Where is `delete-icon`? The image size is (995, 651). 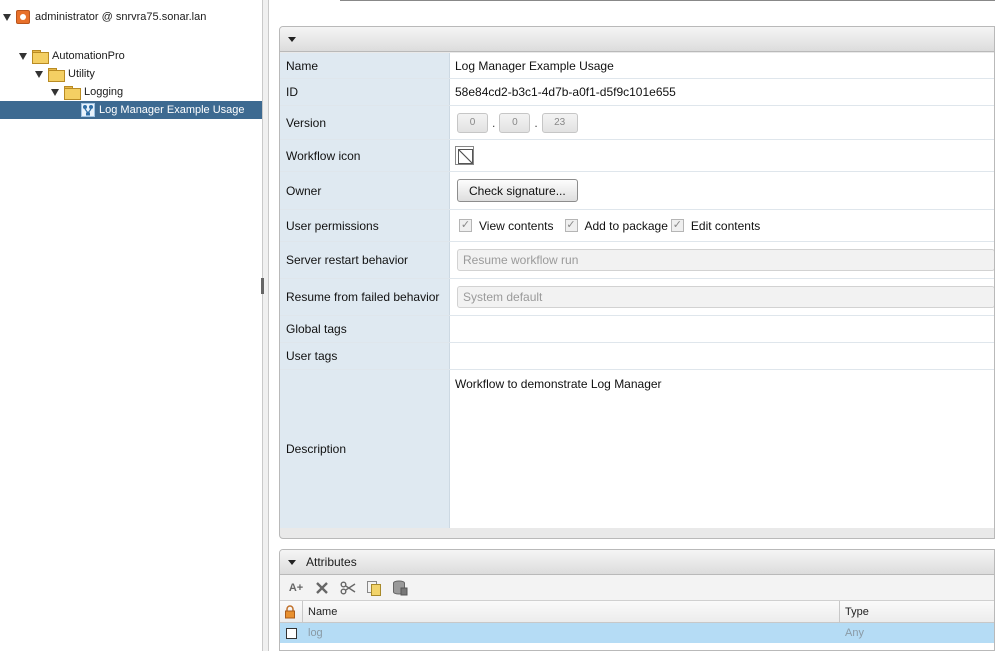
delete-icon is located at coordinates (322, 587).